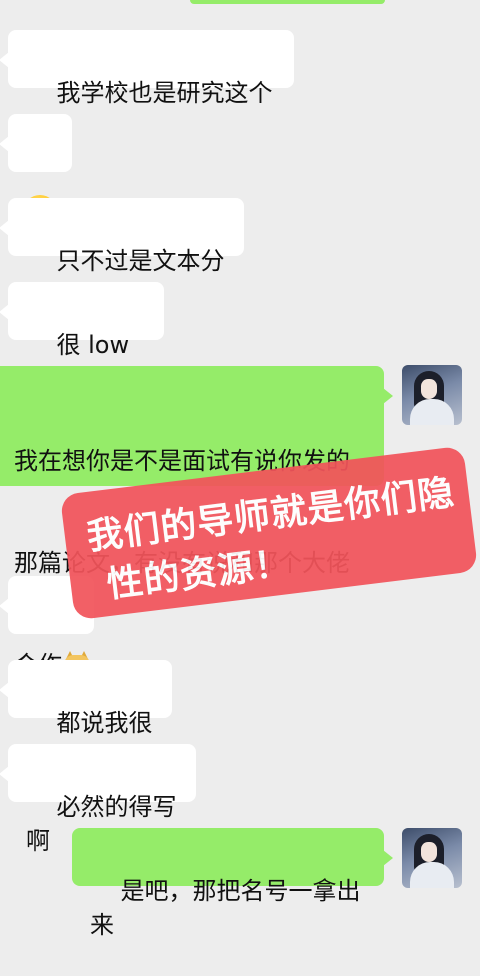 Image resolution: width=480 pixels, height=976 pixels. I want to click on message-bubble-incoming: 很 low 而已, so click(82, 337).